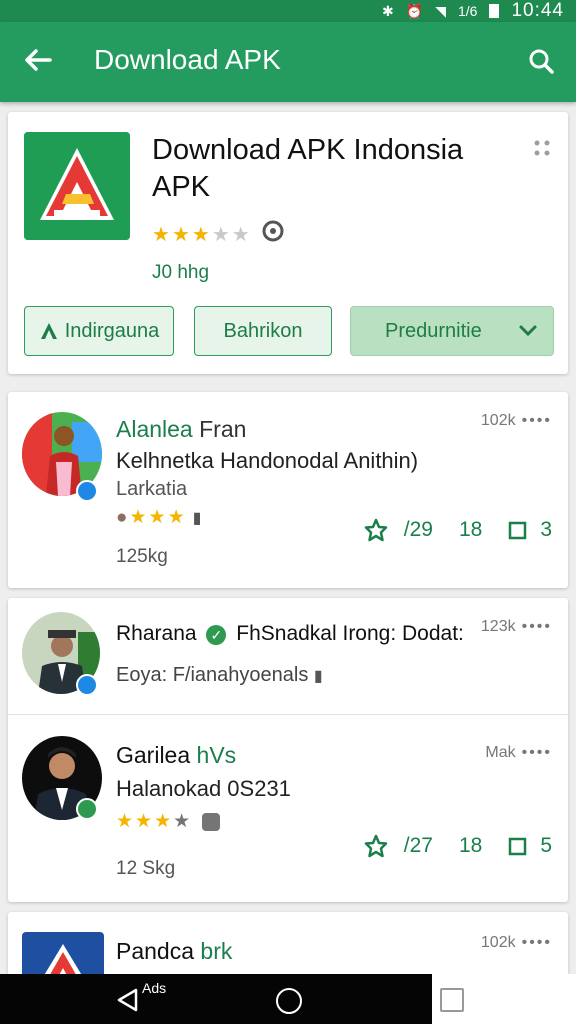 This screenshot has width=576, height=1024. I want to click on nav-recent-apps-icon, so click(452, 1000).